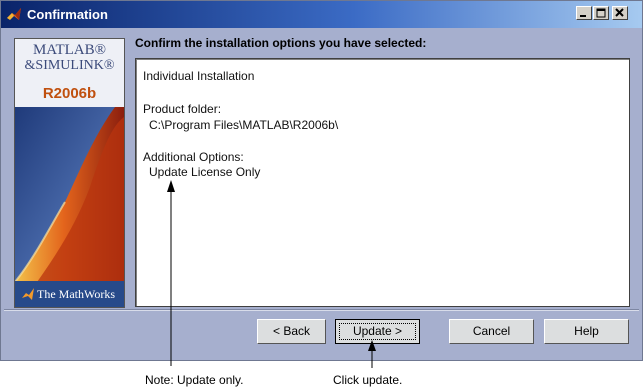 This screenshot has height=388, width=643. I want to click on minimize-button, so click(584, 13).